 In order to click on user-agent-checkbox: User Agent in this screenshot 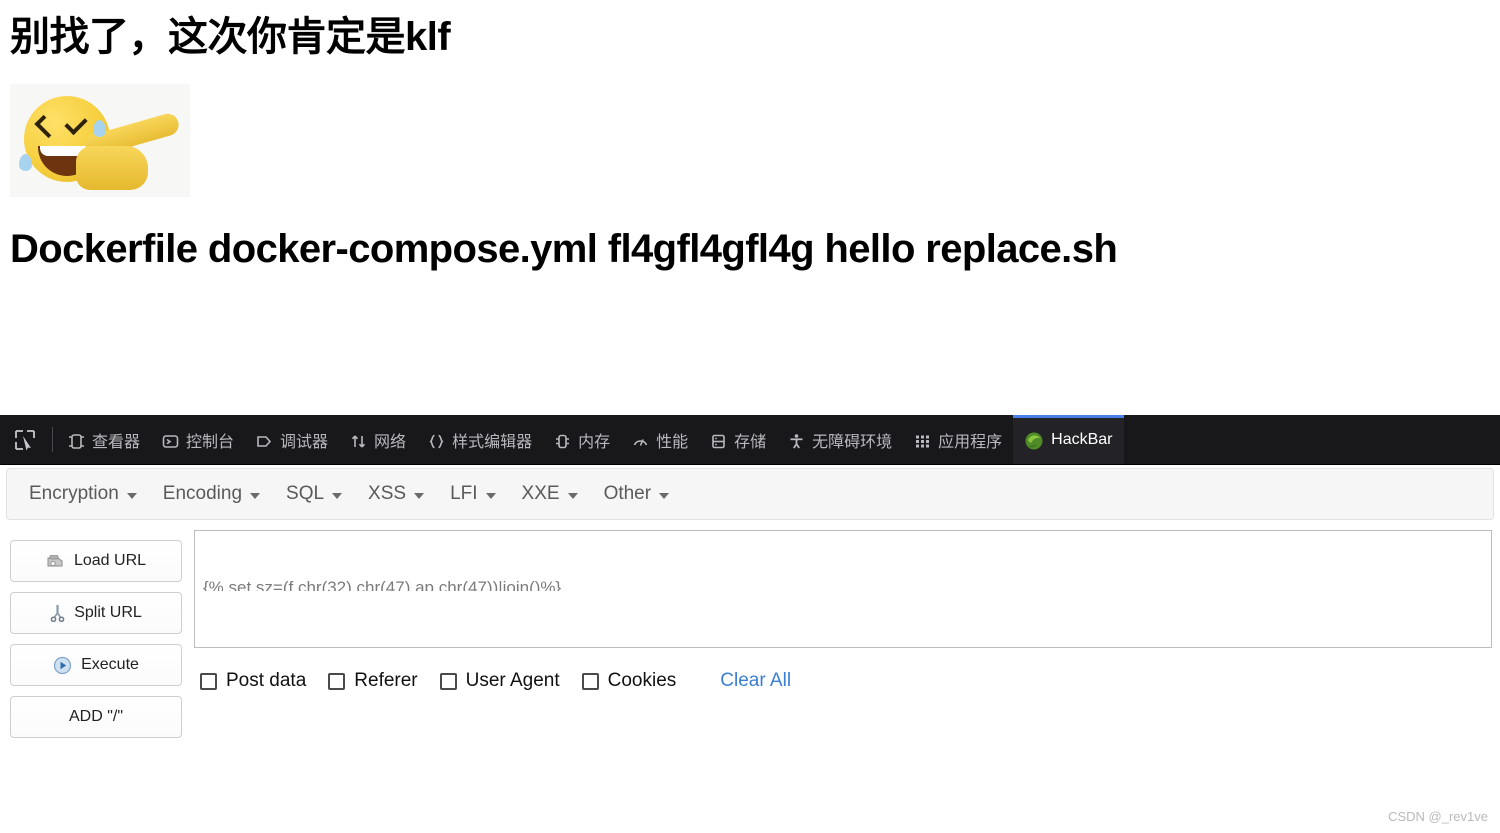, I will do `click(499, 681)`.